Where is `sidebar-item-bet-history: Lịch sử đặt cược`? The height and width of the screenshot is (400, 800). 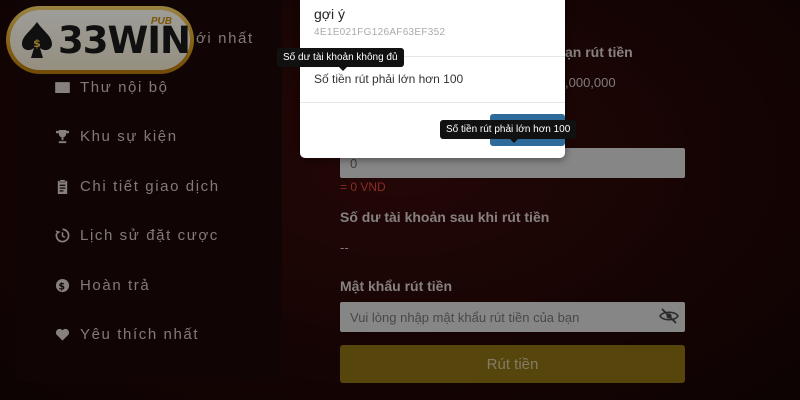
sidebar-item-bet-history: Lịch sử đặt cược is located at coordinates (136, 235).